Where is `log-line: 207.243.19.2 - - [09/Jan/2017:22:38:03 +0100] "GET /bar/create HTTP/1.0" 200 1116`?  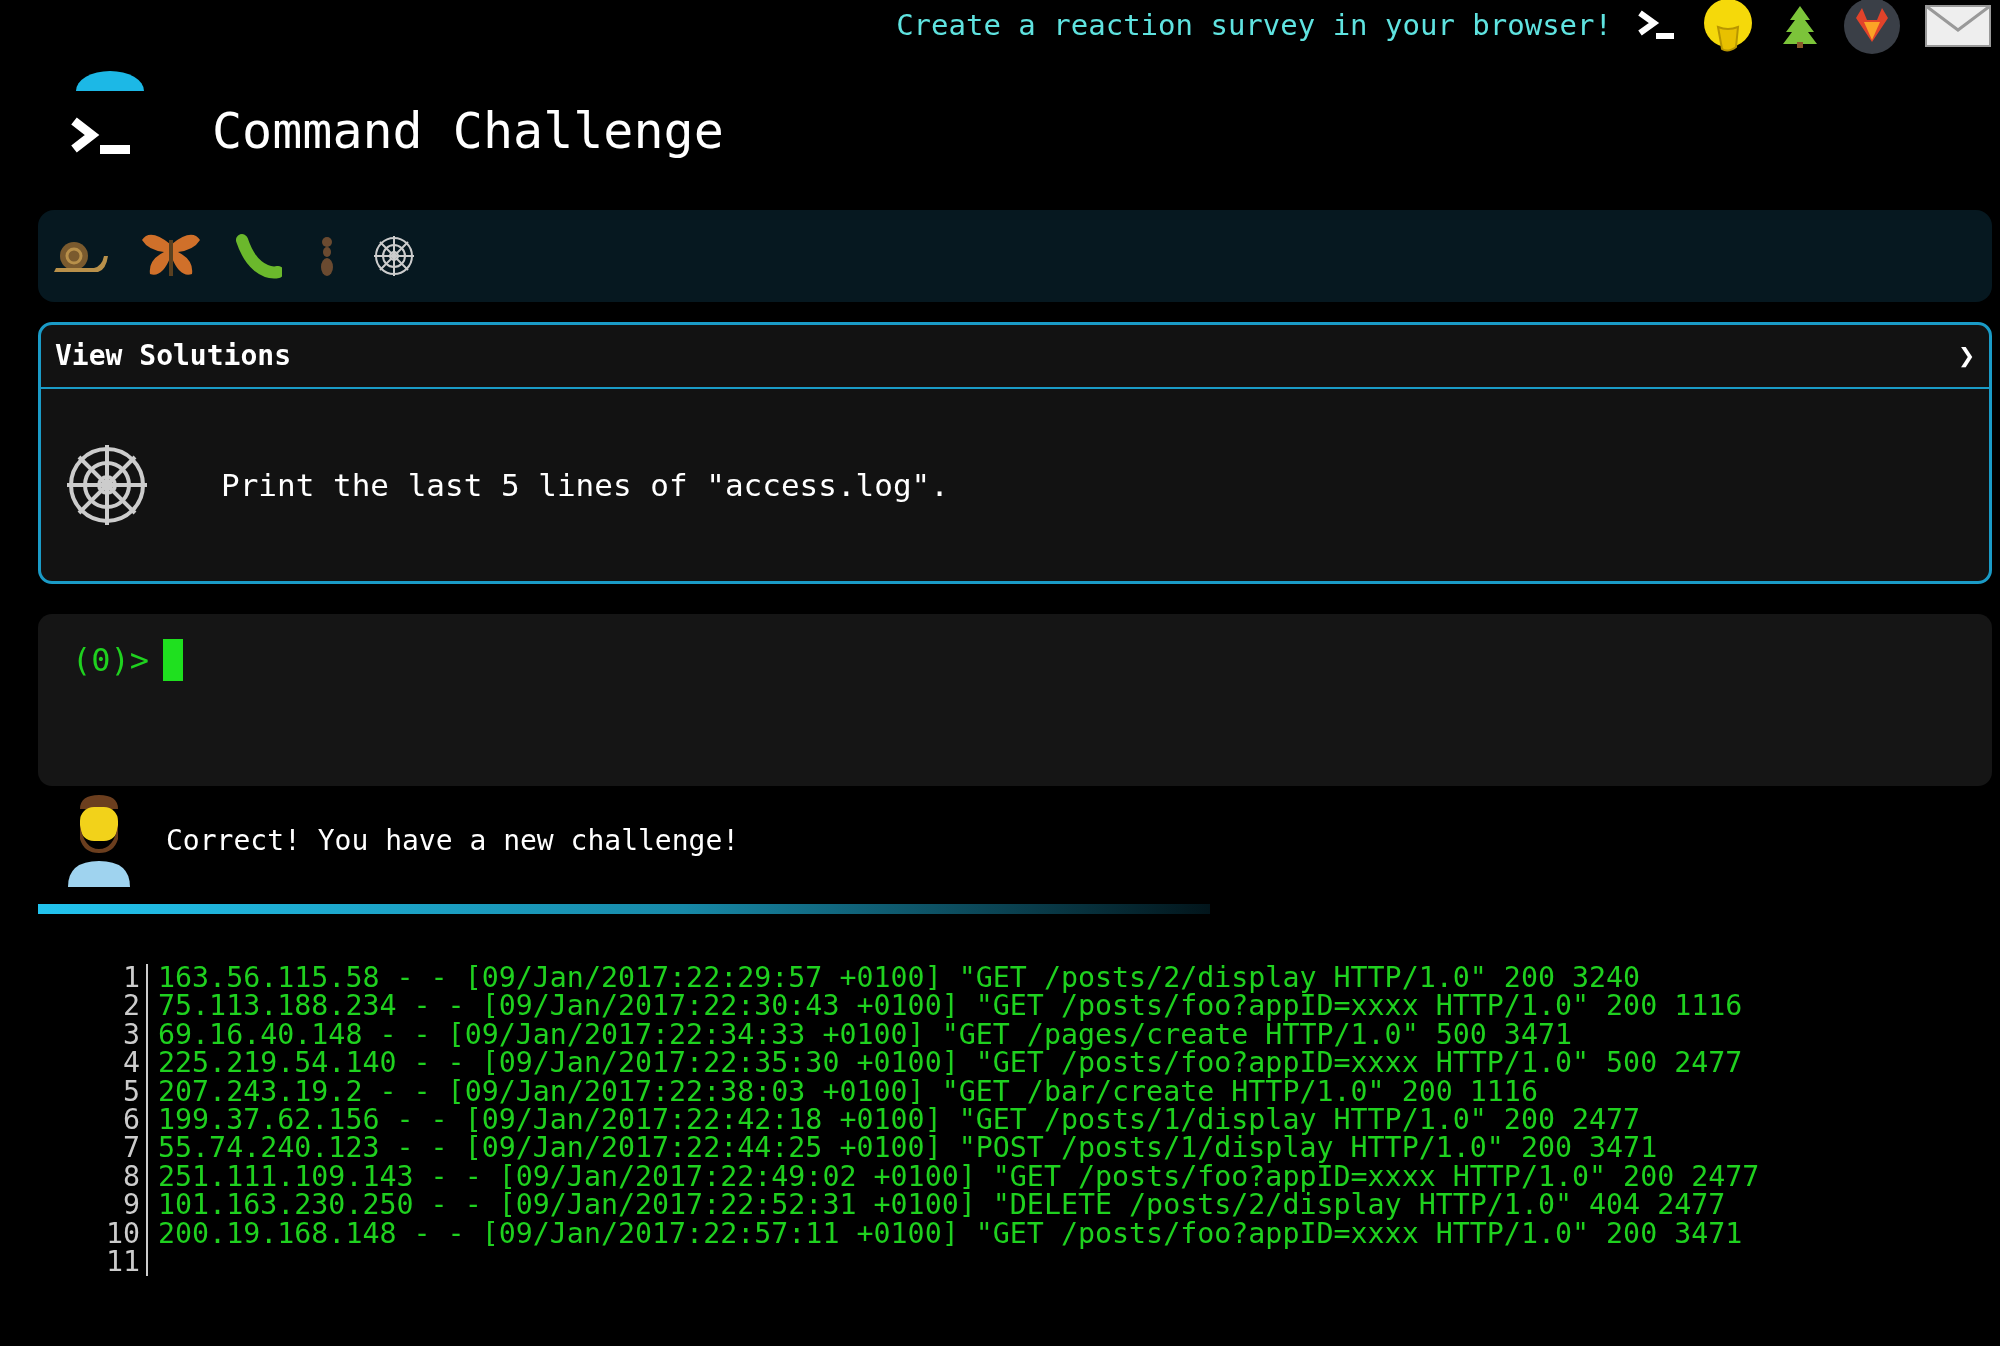 log-line: 207.243.19.2 - - [09/Jan/2017:22:38:03 +0100] "GET /bar/create HTTP/1.0" 200 1116 is located at coordinates (847, 1092).